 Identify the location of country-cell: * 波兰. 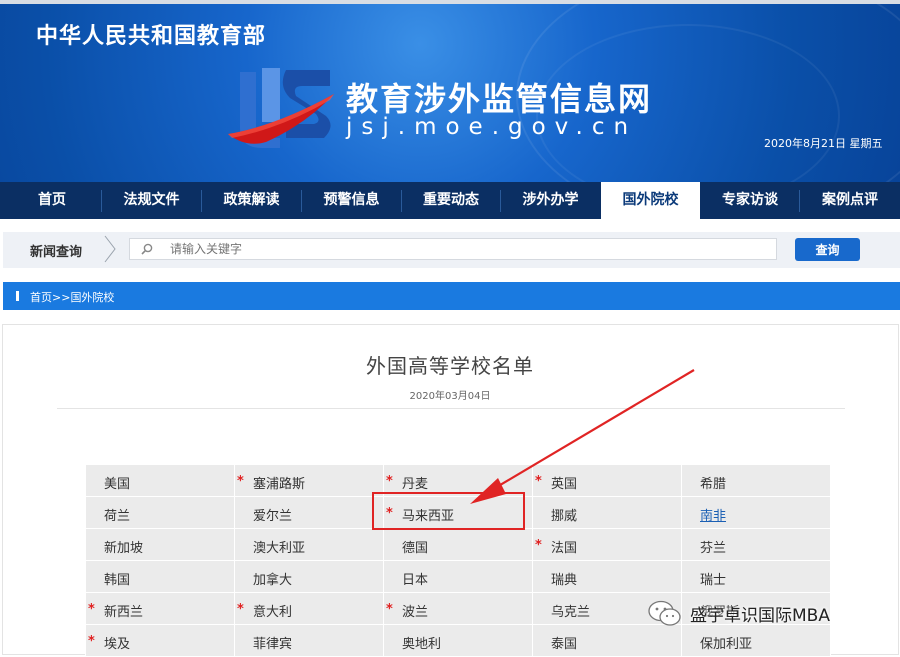
(458, 608).